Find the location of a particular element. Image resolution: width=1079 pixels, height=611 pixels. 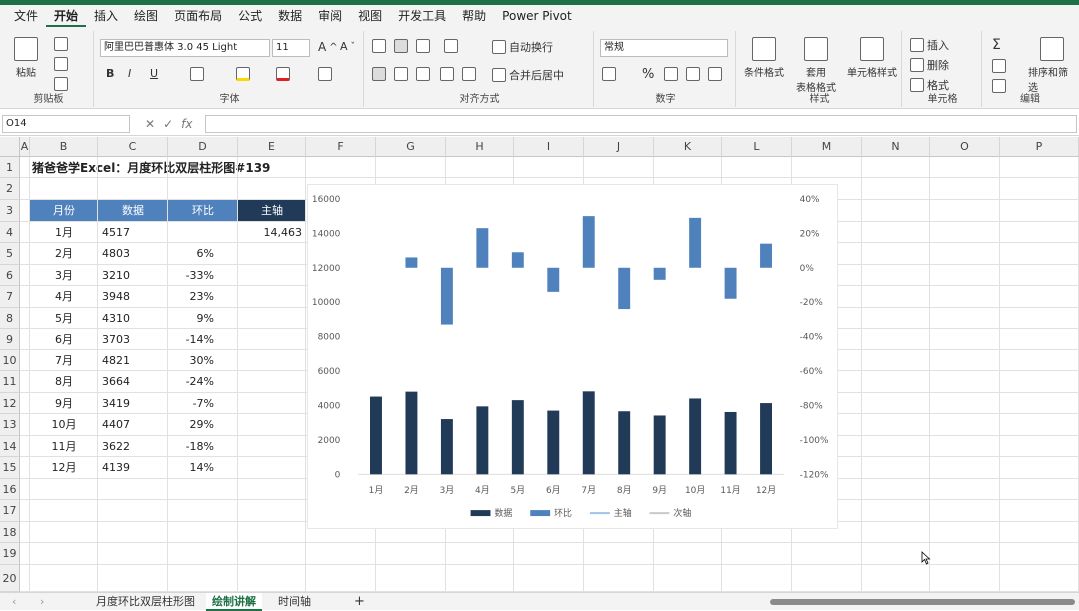

format-as-table-button: 套用 表格格式 is located at coordinates (816, 65).